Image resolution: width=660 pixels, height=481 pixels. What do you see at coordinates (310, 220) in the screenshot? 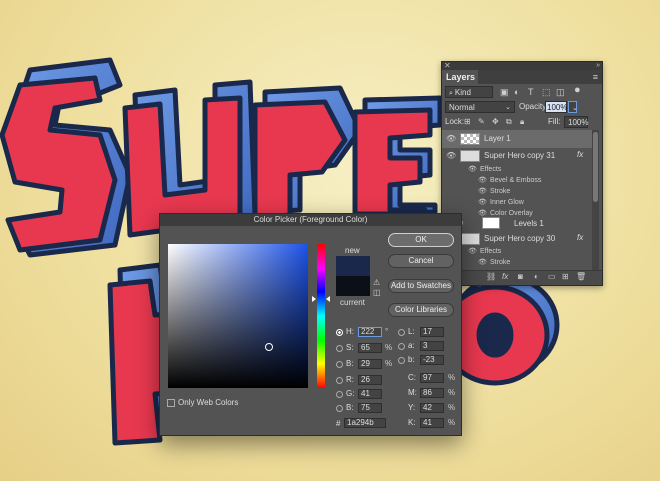
I see `dialog-title: Color Picker (Foreground Color)` at bounding box center [310, 220].